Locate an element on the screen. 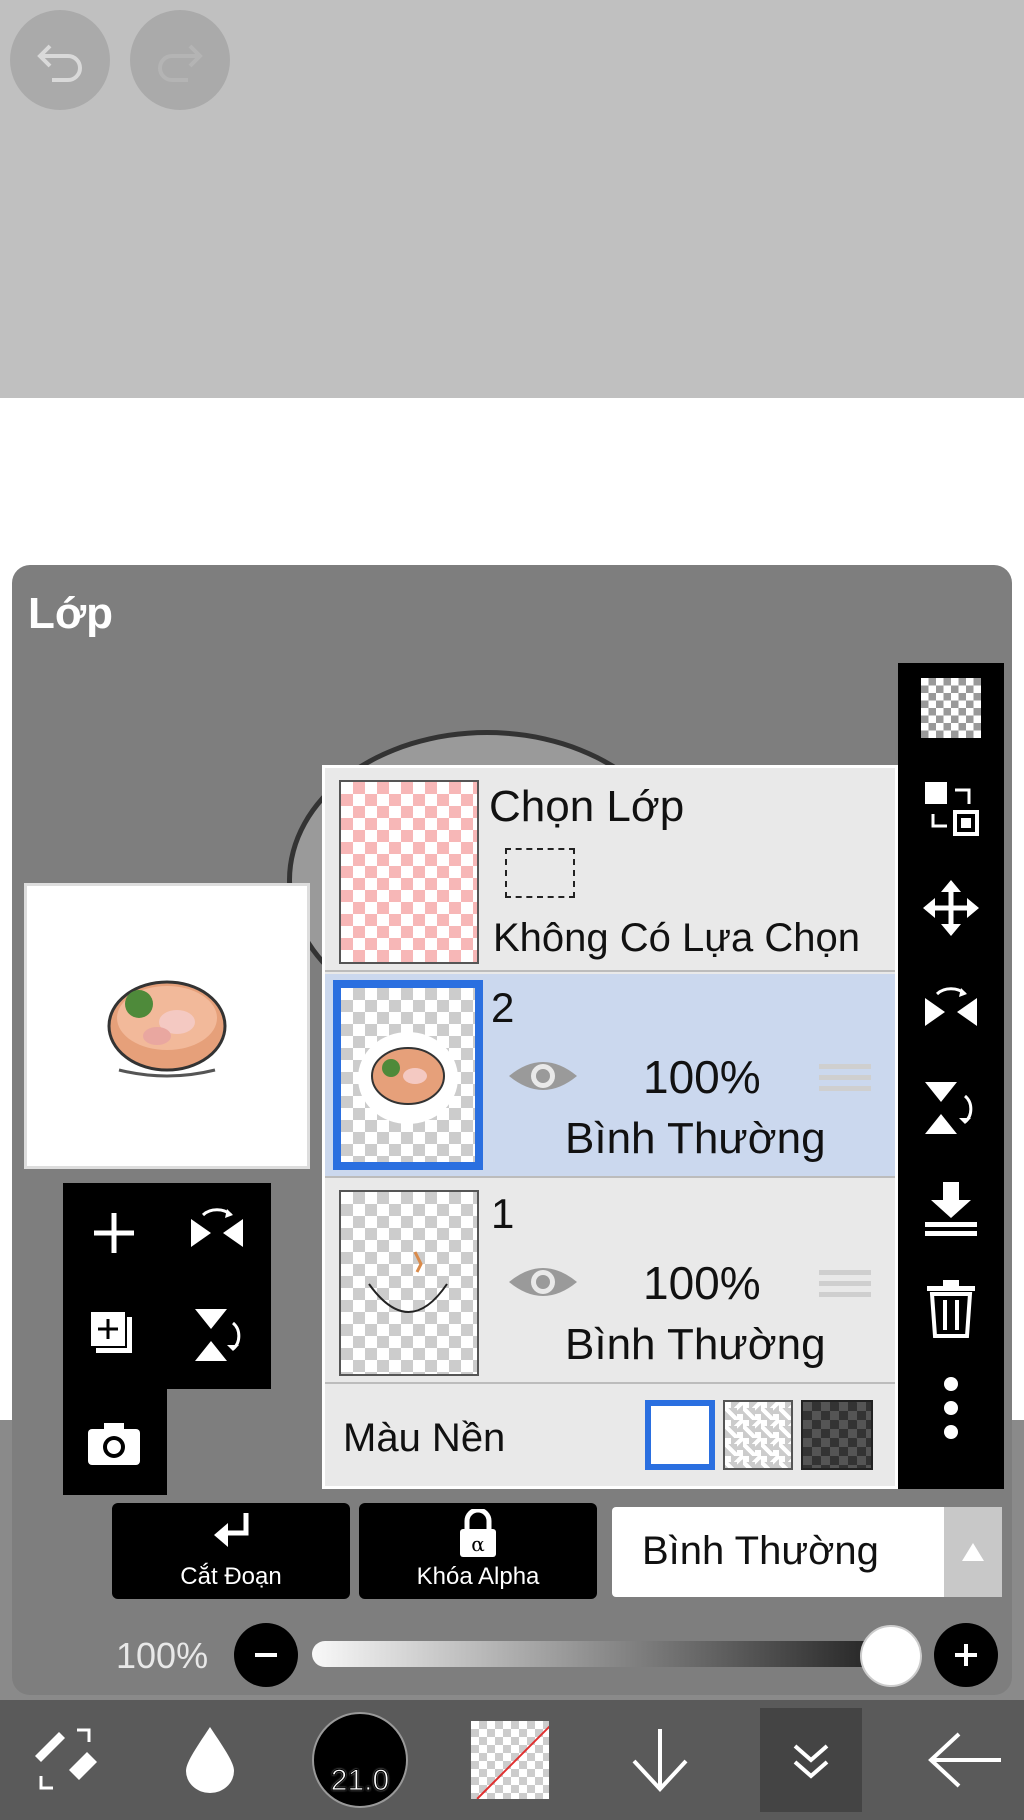 The width and height of the screenshot is (1024, 1820). undo-icon is located at coordinates (59, 63).